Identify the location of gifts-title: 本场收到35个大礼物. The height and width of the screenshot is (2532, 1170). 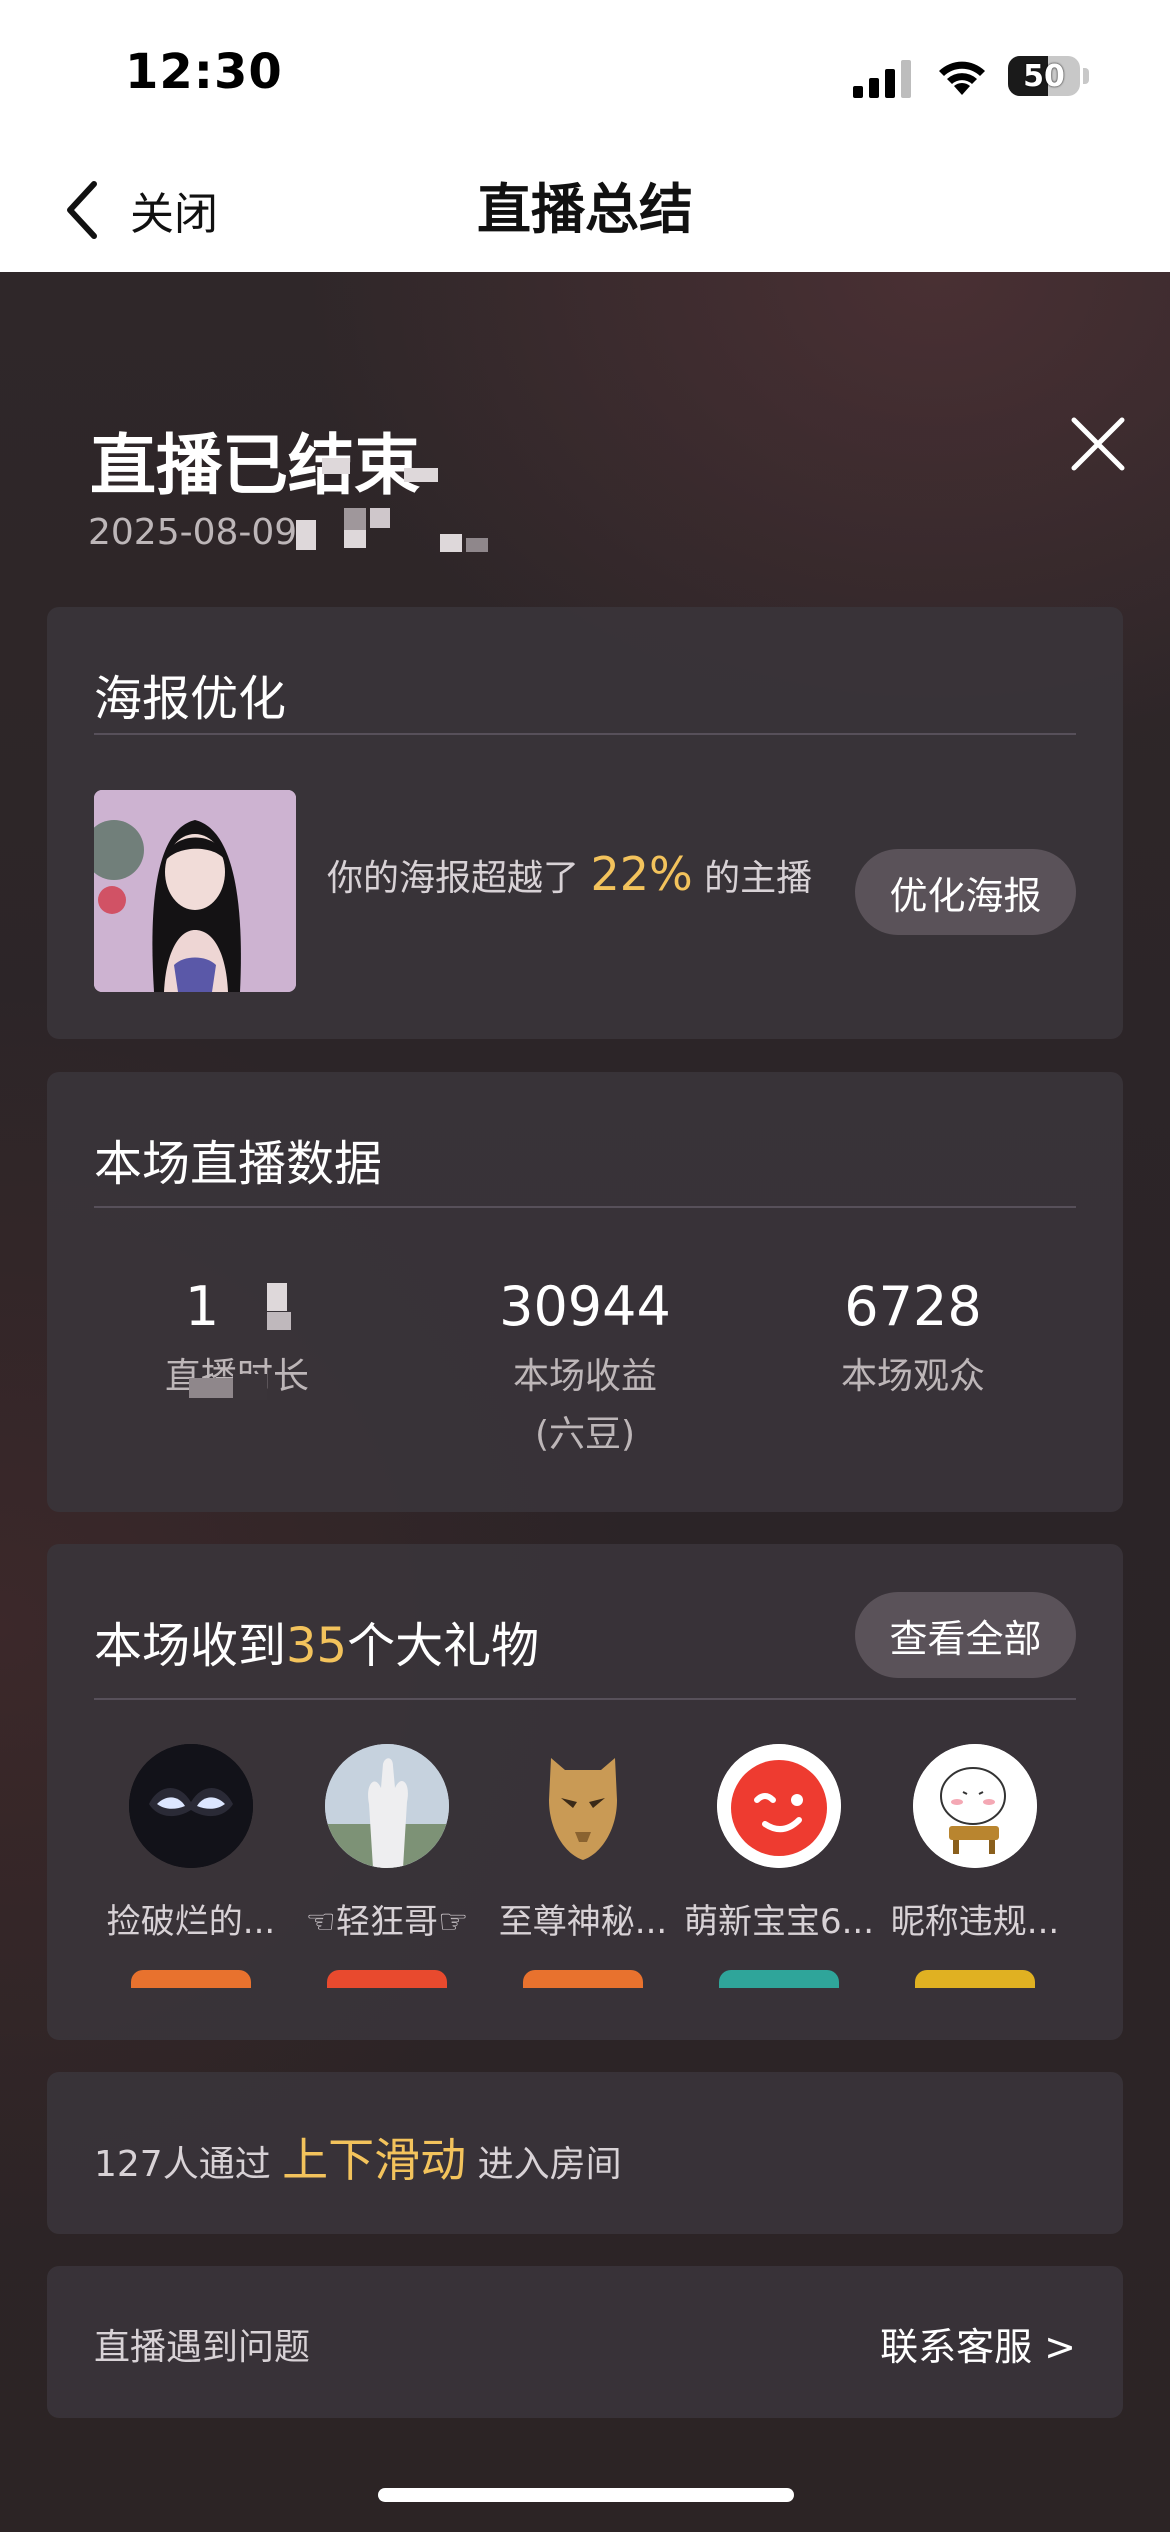
(316, 1641).